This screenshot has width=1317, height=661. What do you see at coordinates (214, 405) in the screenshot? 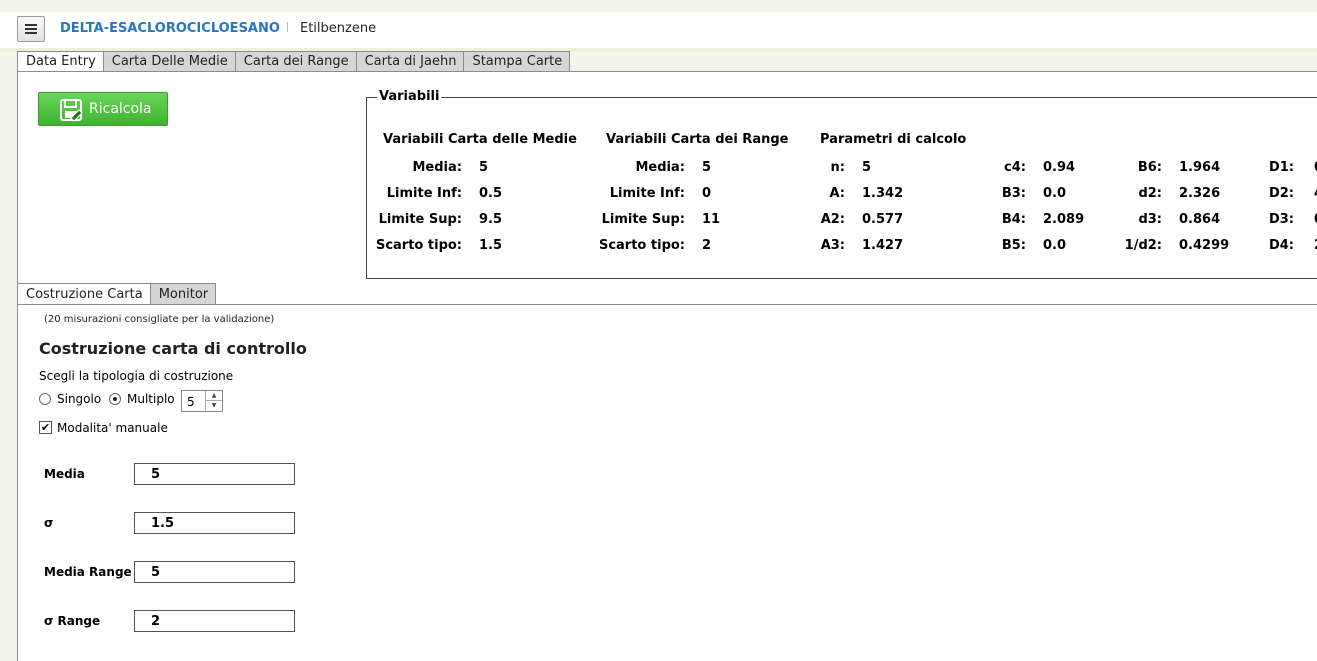
I see `spinner-down-icon: ▼` at bounding box center [214, 405].